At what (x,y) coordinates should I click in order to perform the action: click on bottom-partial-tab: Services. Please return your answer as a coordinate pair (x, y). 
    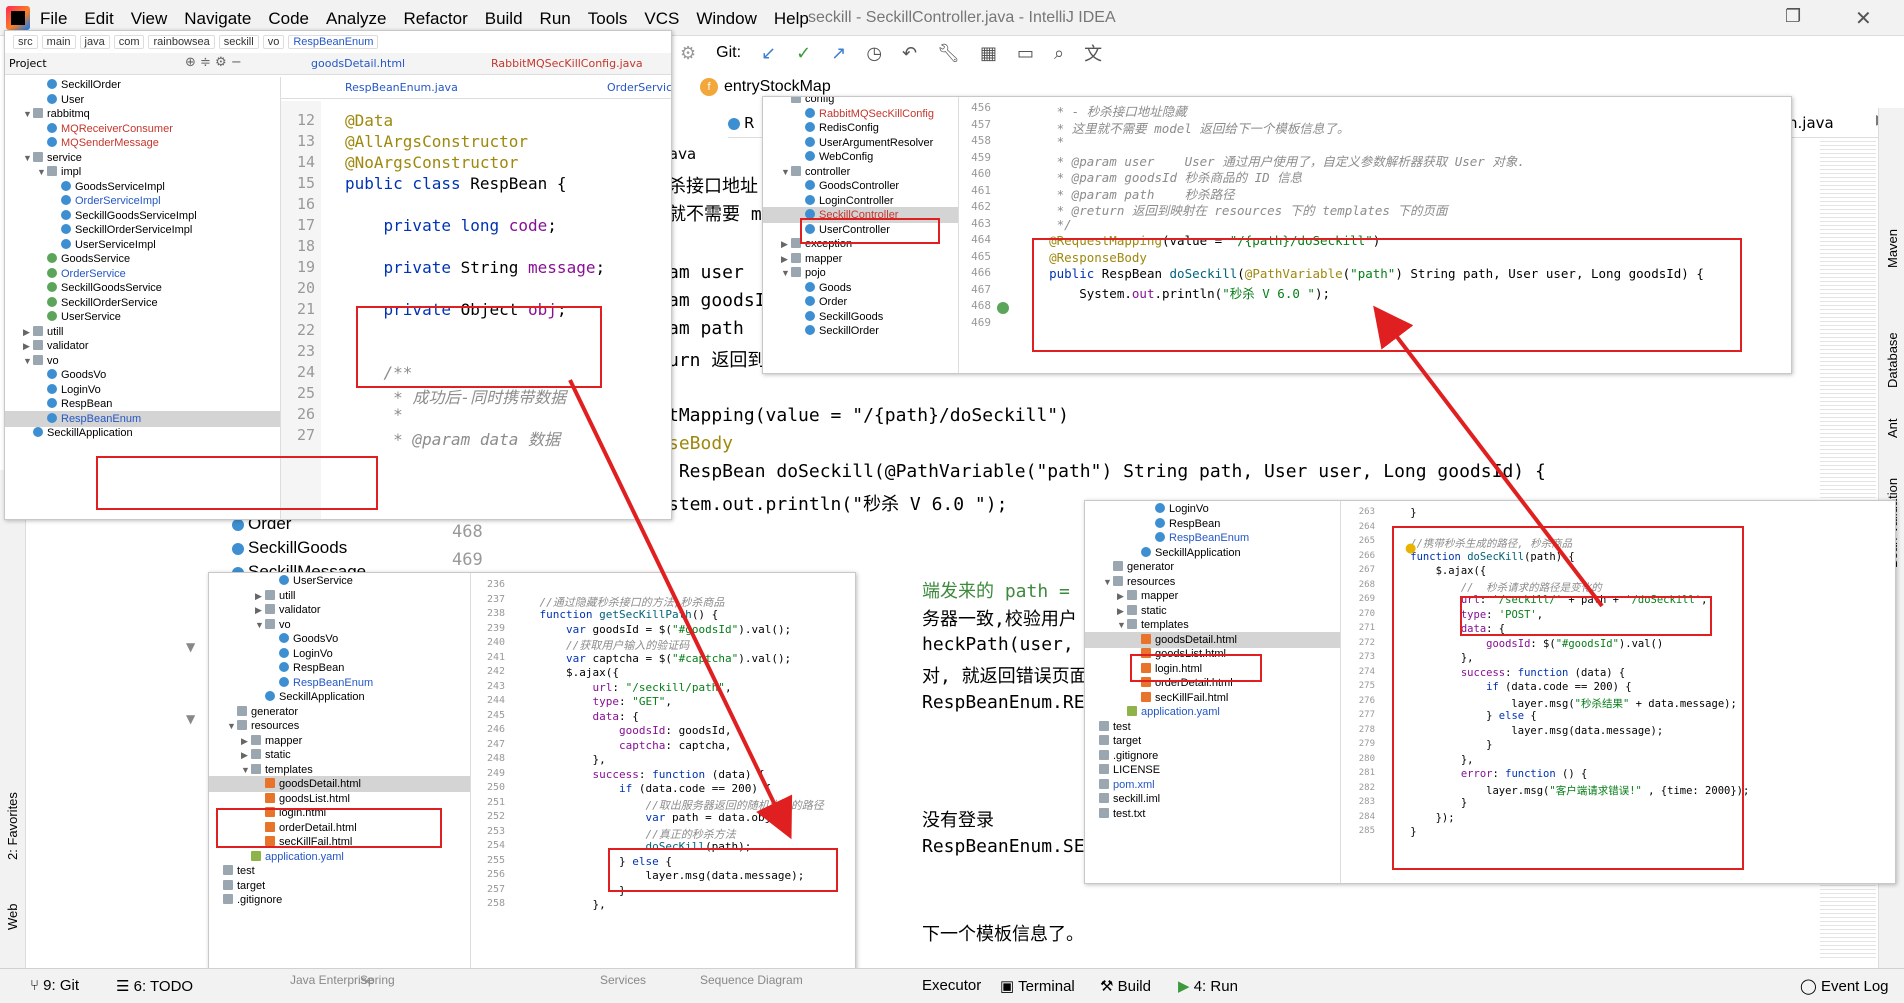
    Looking at the image, I should click on (623, 980).